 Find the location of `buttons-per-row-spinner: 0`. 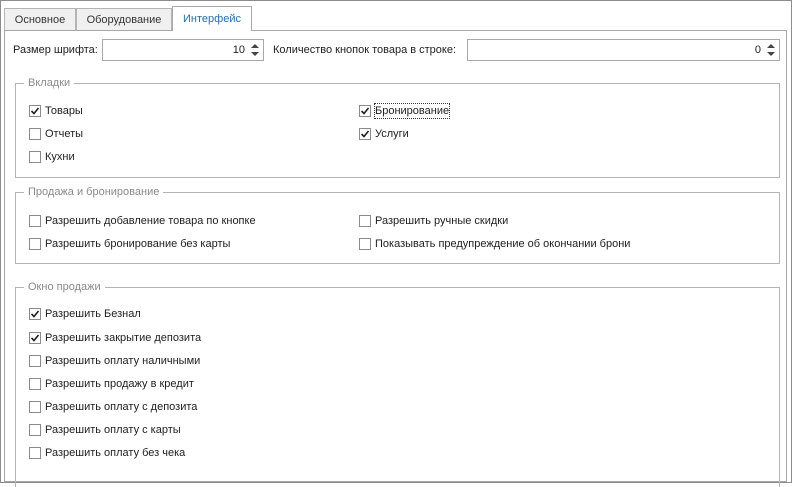

buttons-per-row-spinner: 0 is located at coordinates (623, 50).